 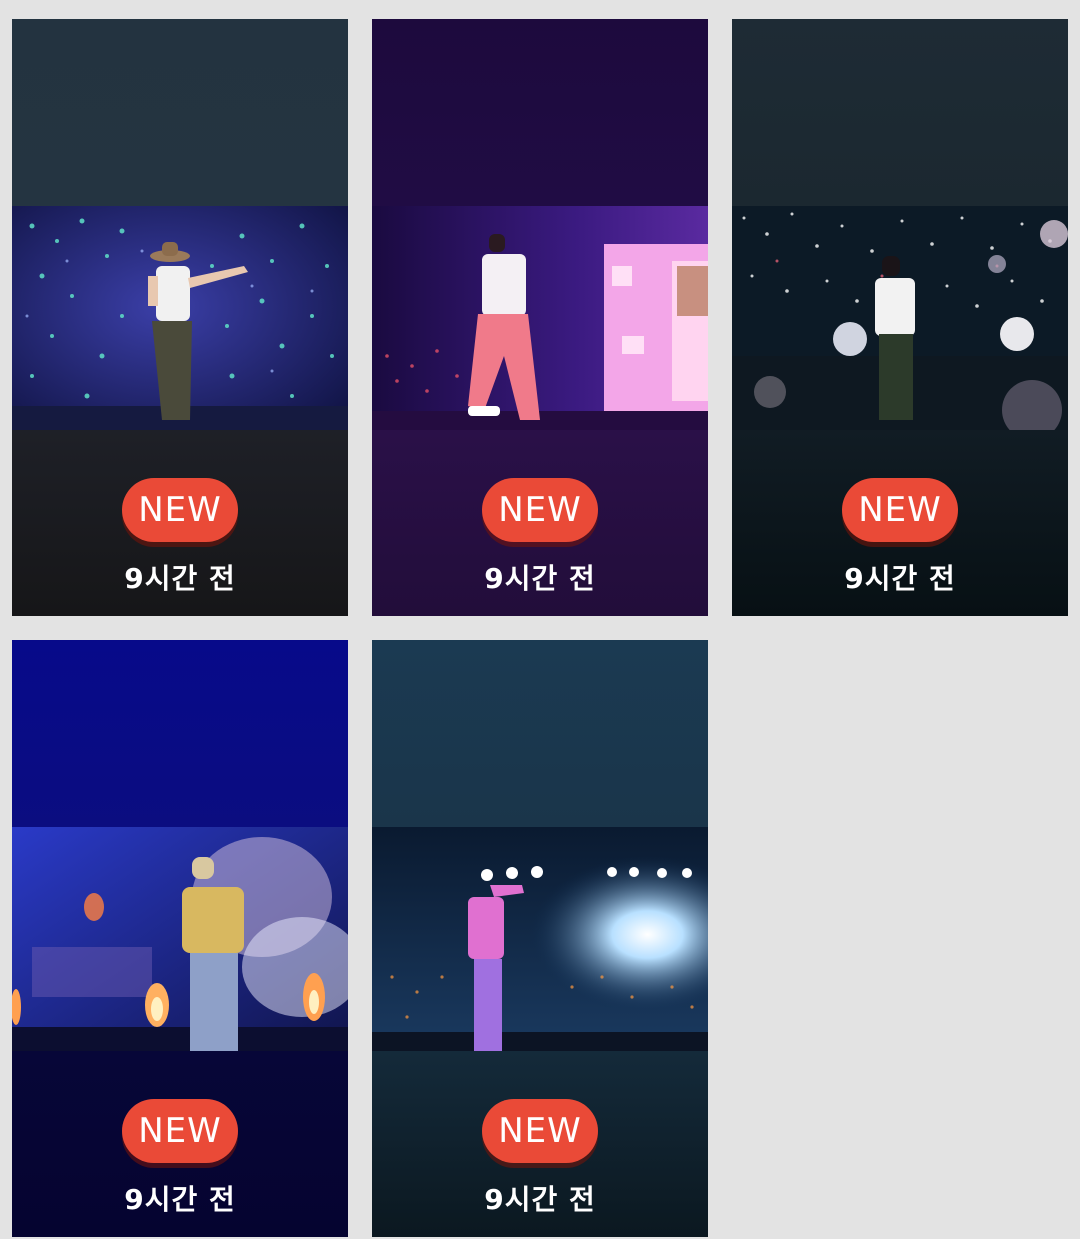 I want to click on concert-photo-yellow-jacket, so click(x=180, y=939).